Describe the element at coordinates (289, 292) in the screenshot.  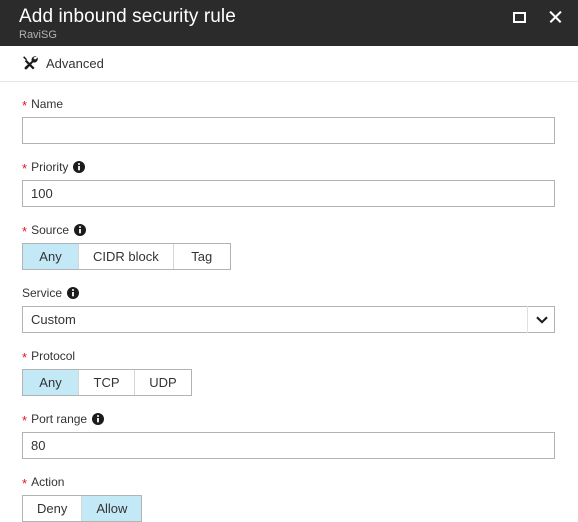
I see `service-label: Service` at that location.